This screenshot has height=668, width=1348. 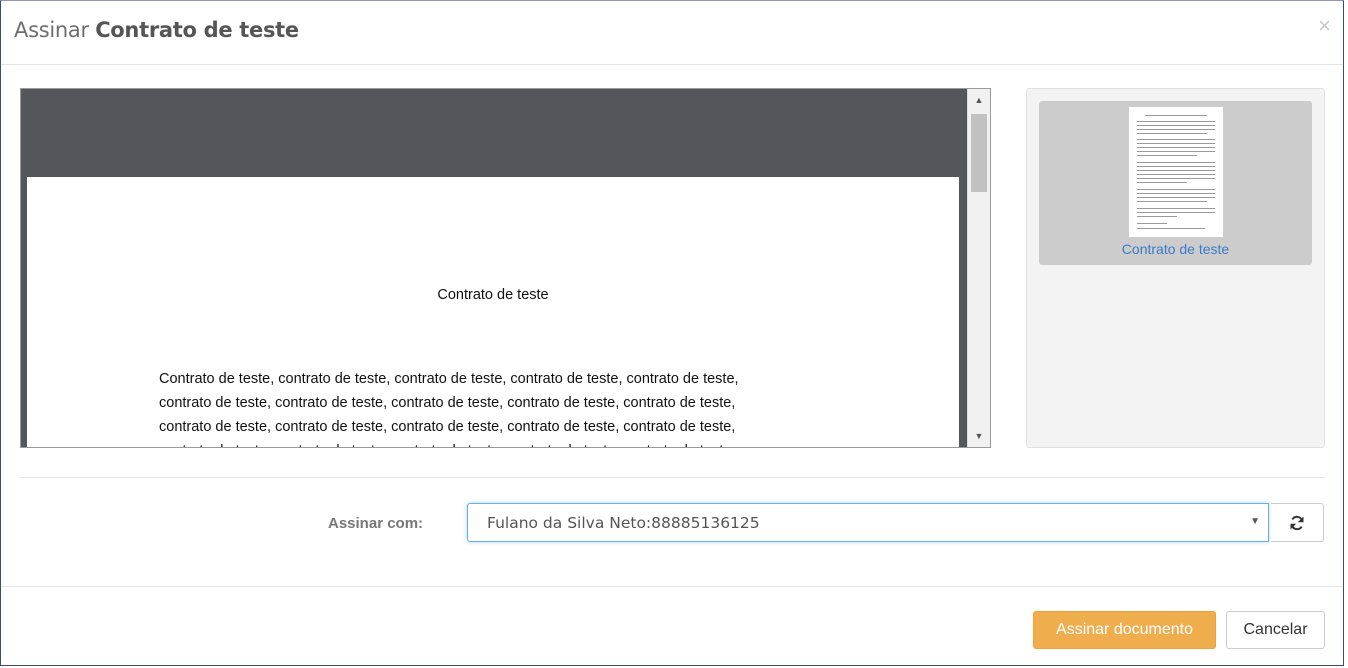 I want to click on chevron-down-icon: ▼, so click(x=1255, y=521).